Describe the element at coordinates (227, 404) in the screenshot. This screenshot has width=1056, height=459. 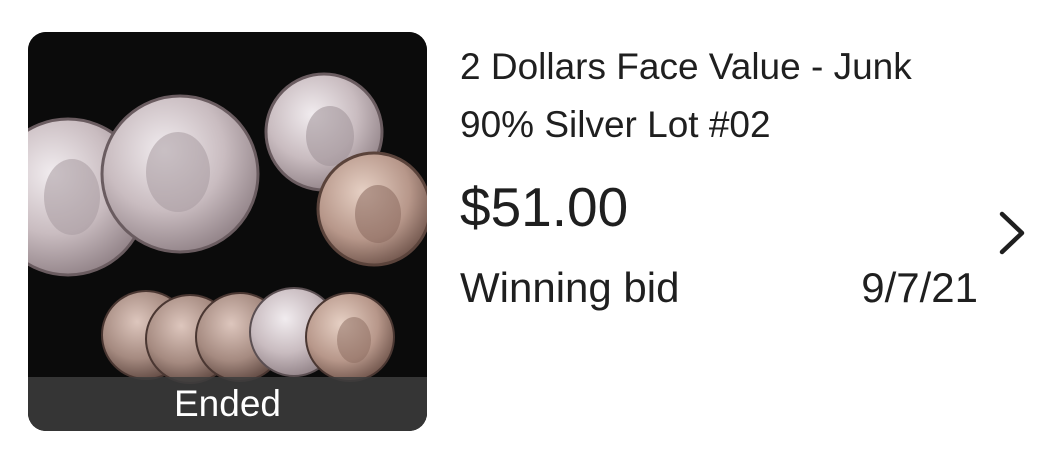
I see `ended-badge: Ended` at that location.